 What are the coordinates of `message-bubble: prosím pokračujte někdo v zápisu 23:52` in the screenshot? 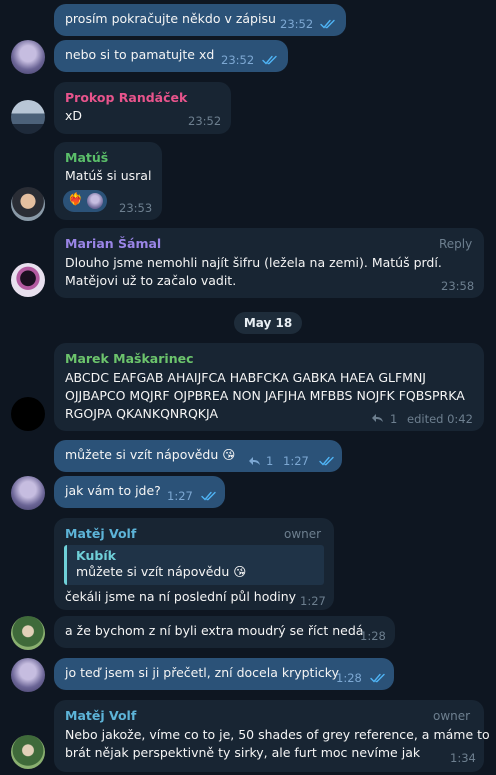 It's located at (200, 20).